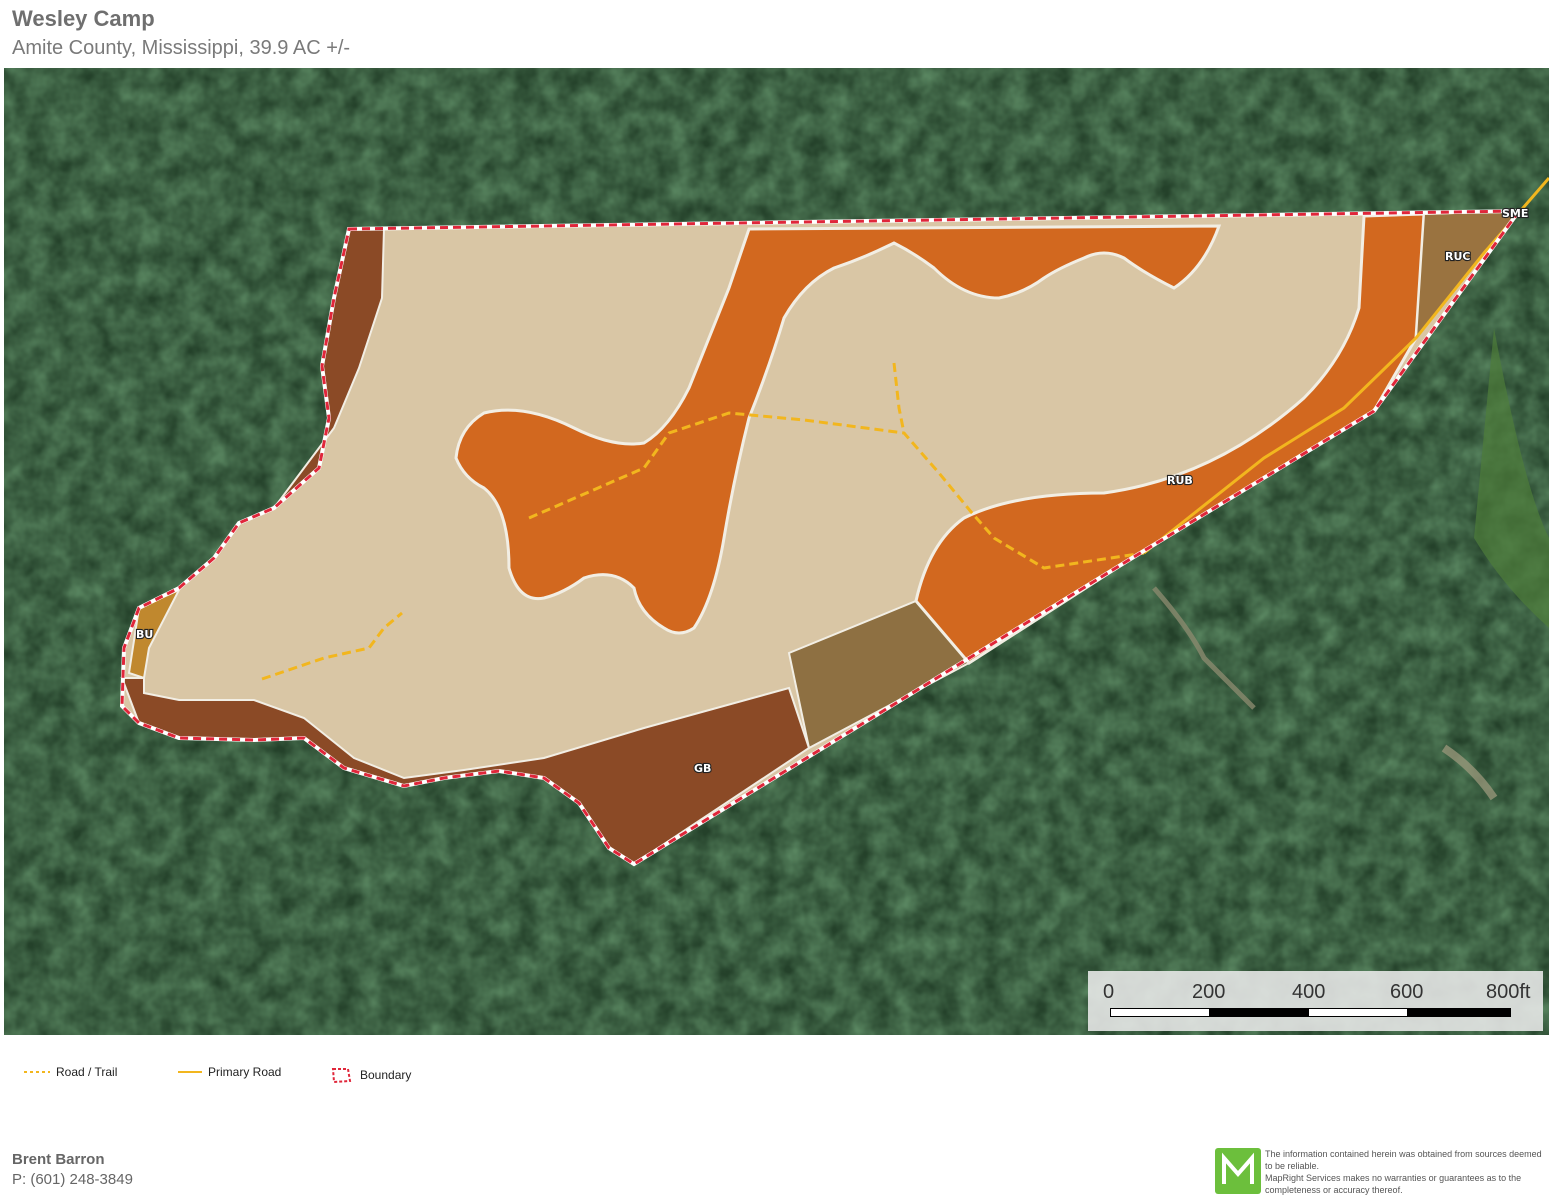 This screenshot has height=1200, width=1553. I want to click on legend-primary-road: Primary Road, so click(229, 1072).